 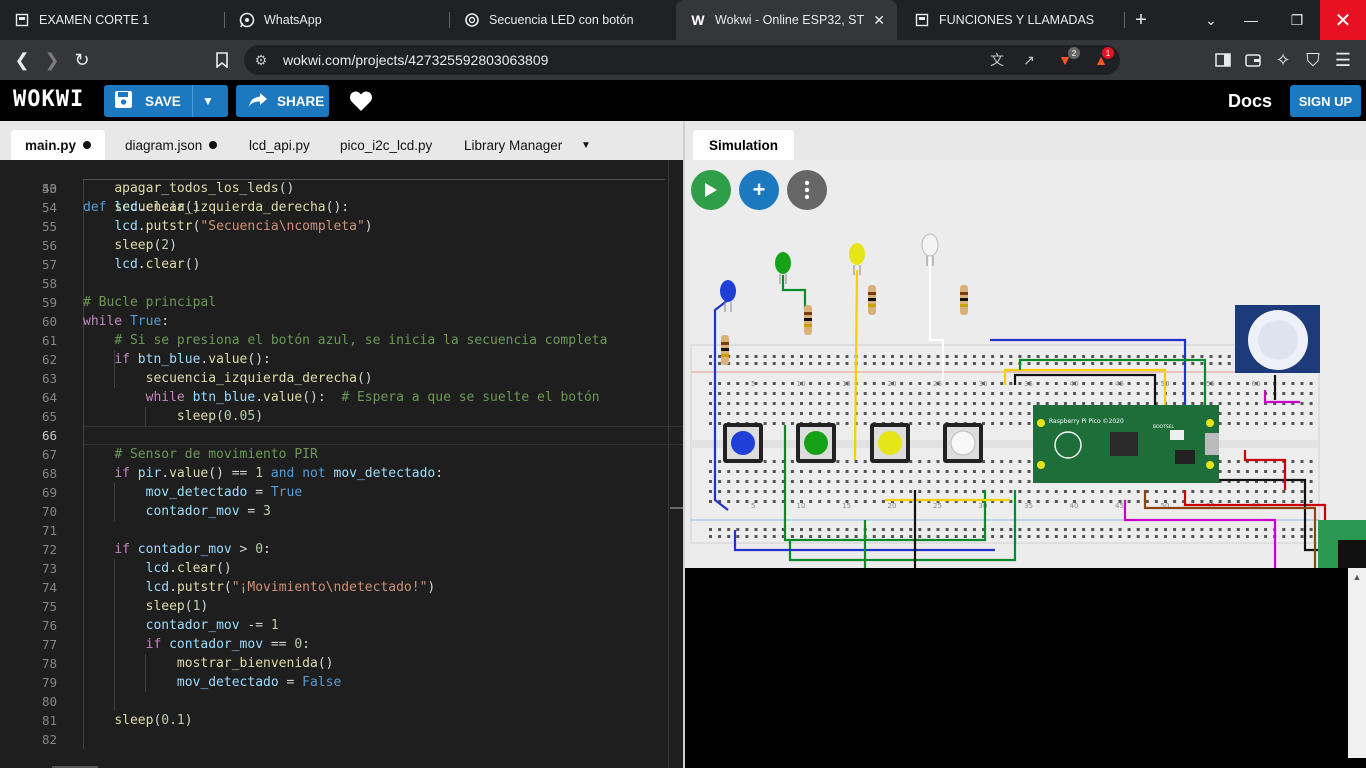 I want to click on code-line: 59 # Bucle principal, so click(x=341, y=302).